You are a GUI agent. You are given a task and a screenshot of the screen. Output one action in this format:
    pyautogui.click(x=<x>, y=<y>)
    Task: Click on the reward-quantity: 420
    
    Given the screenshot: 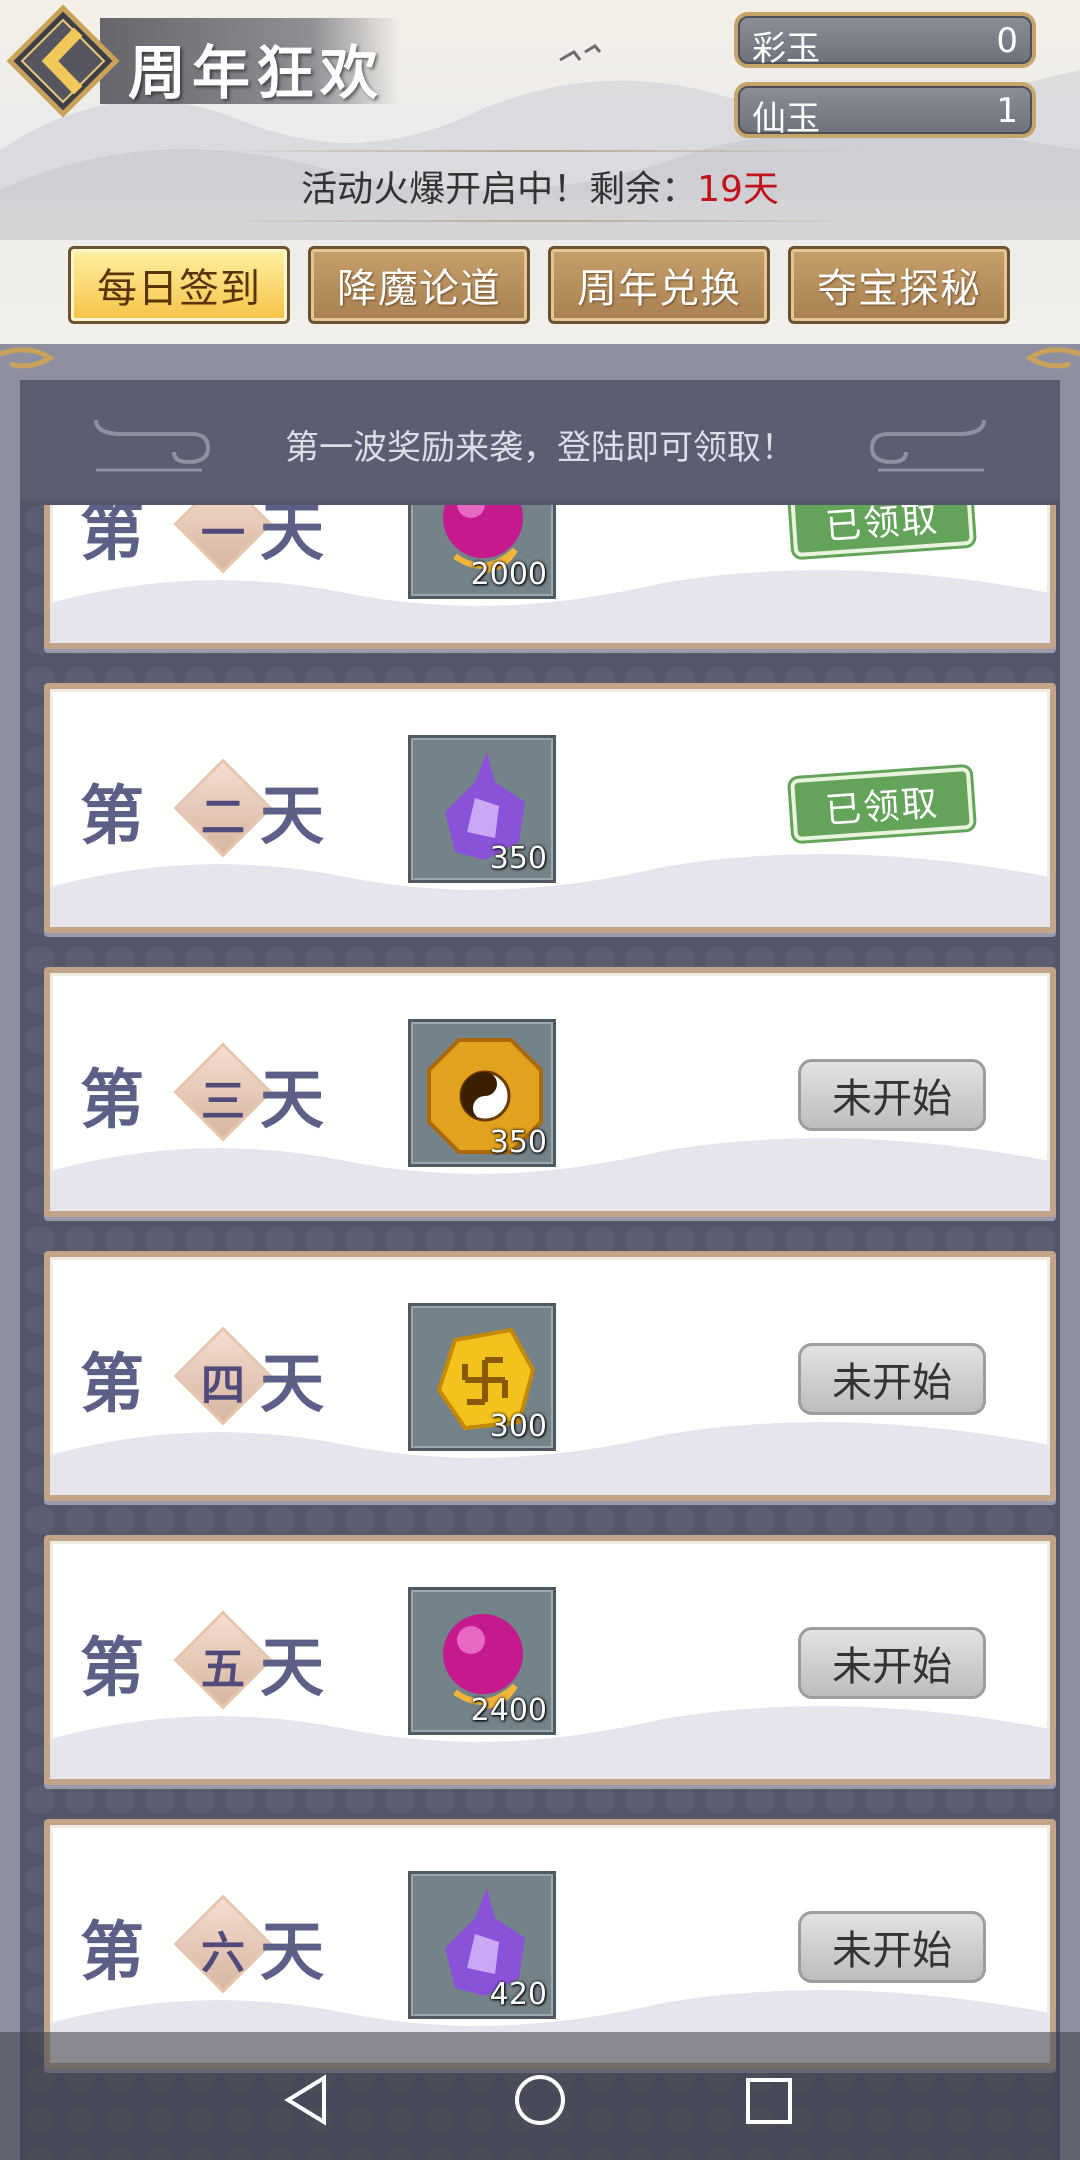 What is the action you would take?
    pyautogui.click(x=518, y=1994)
    